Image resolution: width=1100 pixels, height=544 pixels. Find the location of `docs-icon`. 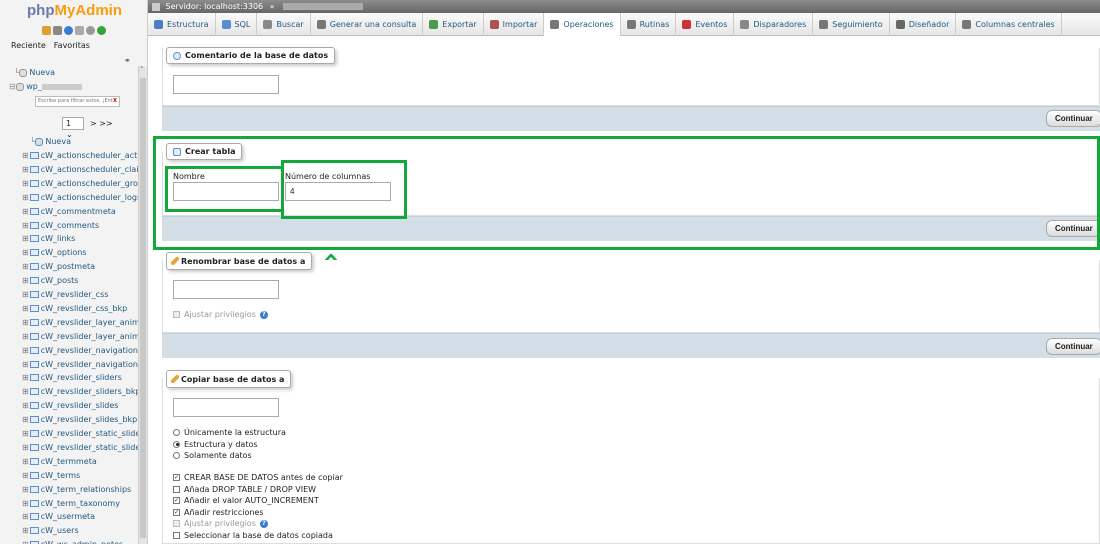

docs-icon is located at coordinates (79, 30).